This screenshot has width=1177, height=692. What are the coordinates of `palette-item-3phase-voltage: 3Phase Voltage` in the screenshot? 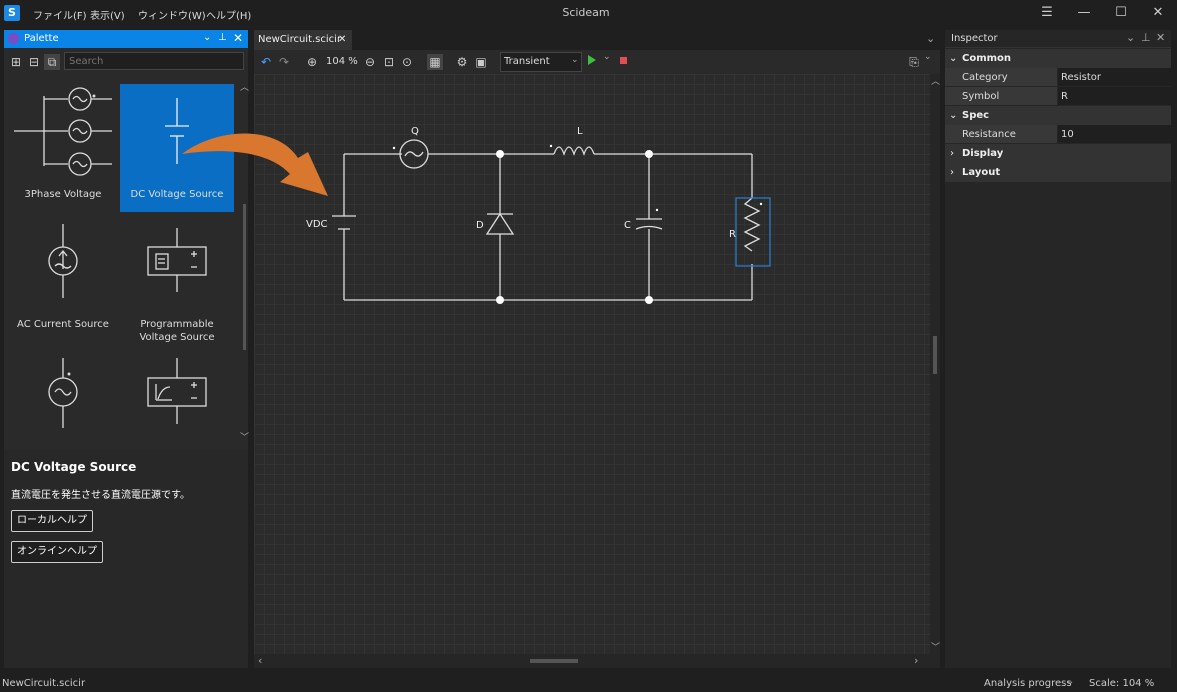 It's located at (63, 148).